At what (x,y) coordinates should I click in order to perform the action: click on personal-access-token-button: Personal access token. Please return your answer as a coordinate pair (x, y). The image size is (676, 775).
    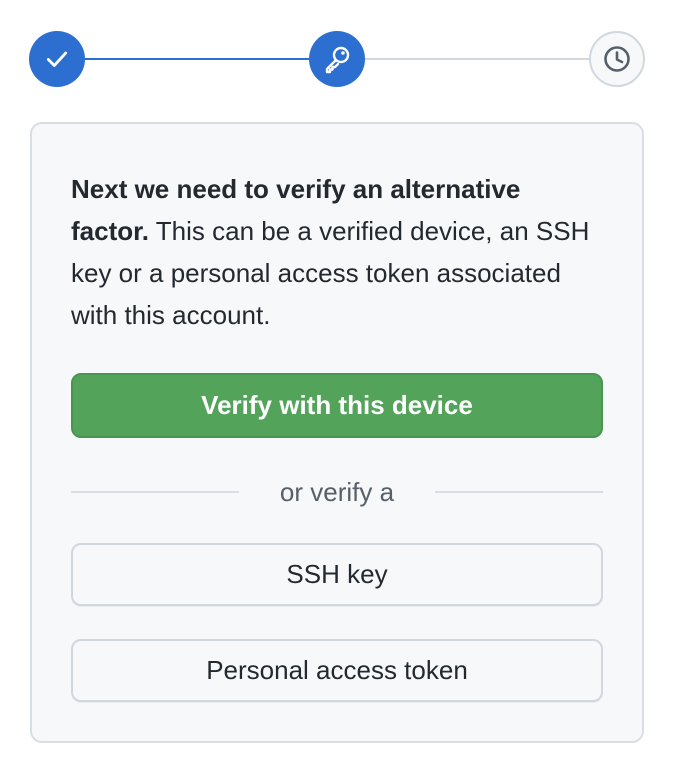
    Looking at the image, I should click on (337, 670).